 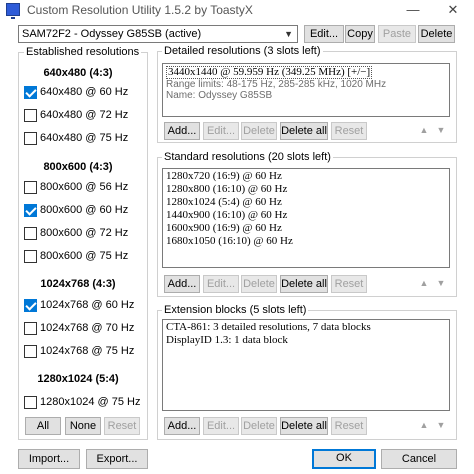 What do you see at coordinates (87, 351) in the screenshot?
I see `checkbox-label: 1024x768 @ 75 Hz` at bounding box center [87, 351].